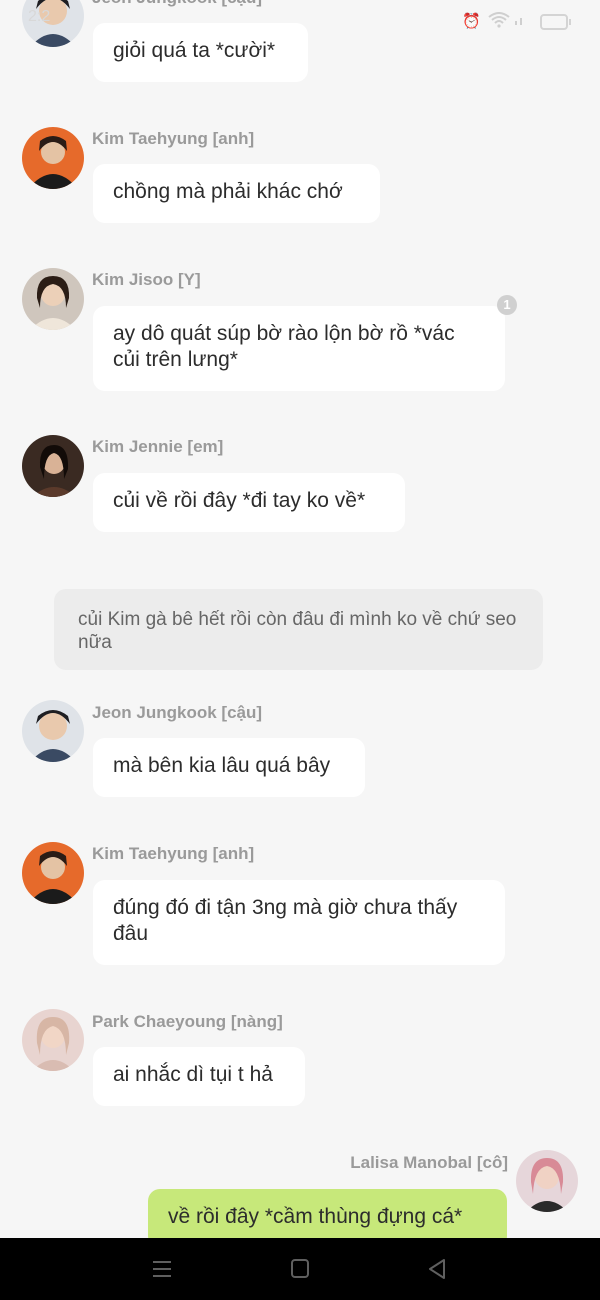 The image size is (600, 1300). What do you see at coordinates (199, 1076) in the screenshot?
I see `message-bubble: ai nhắc dì tụi t hả` at bounding box center [199, 1076].